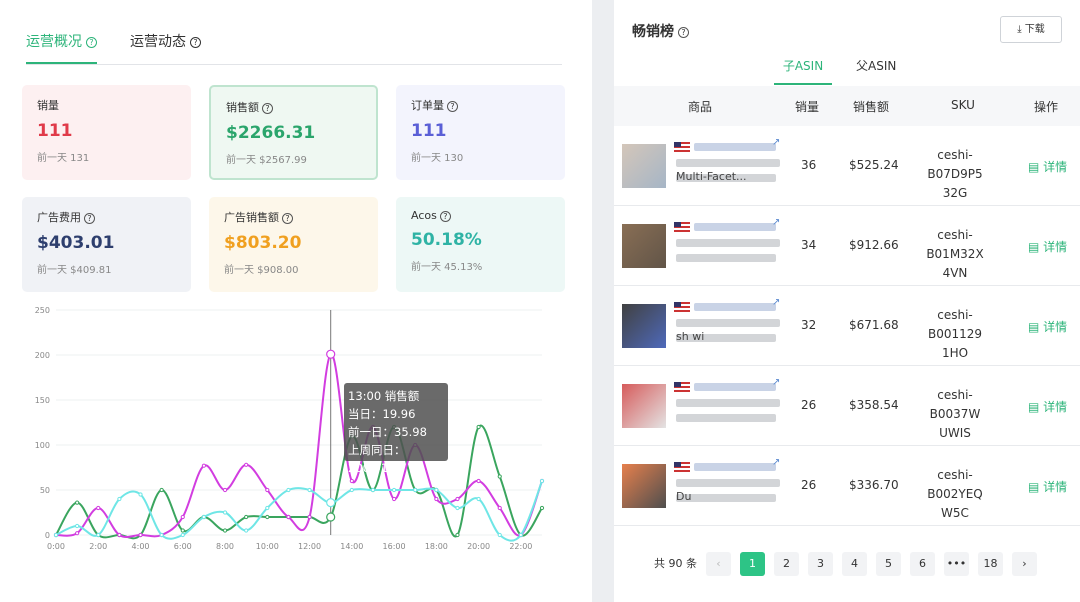 This screenshot has width=1080, height=602. What do you see at coordinates (682, 387) in the screenshot?
I see `us-flag-icon` at bounding box center [682, 387].